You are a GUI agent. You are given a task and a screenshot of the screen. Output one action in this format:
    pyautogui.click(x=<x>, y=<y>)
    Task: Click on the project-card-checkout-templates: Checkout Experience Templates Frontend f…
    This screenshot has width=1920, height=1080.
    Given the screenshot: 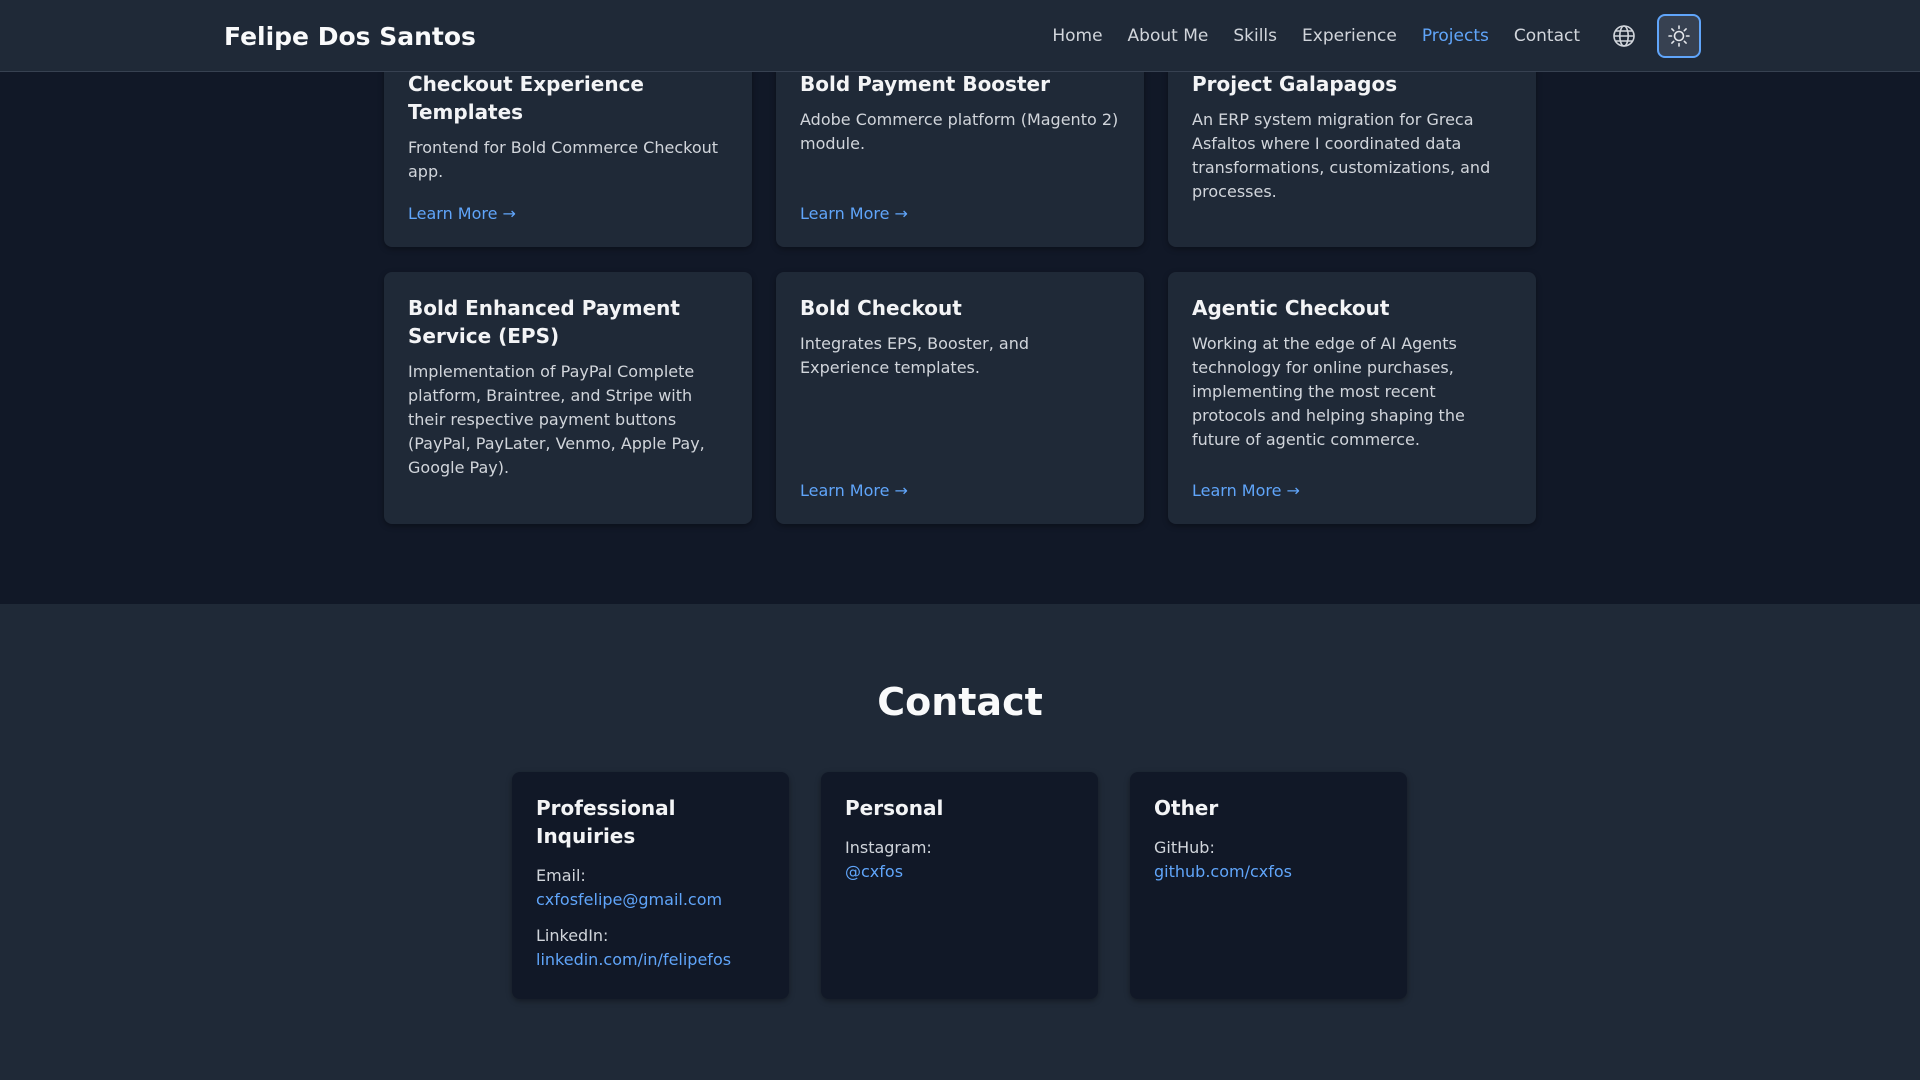 What is the action you would take?
    pyautogui.click(x=568, y=147)
    